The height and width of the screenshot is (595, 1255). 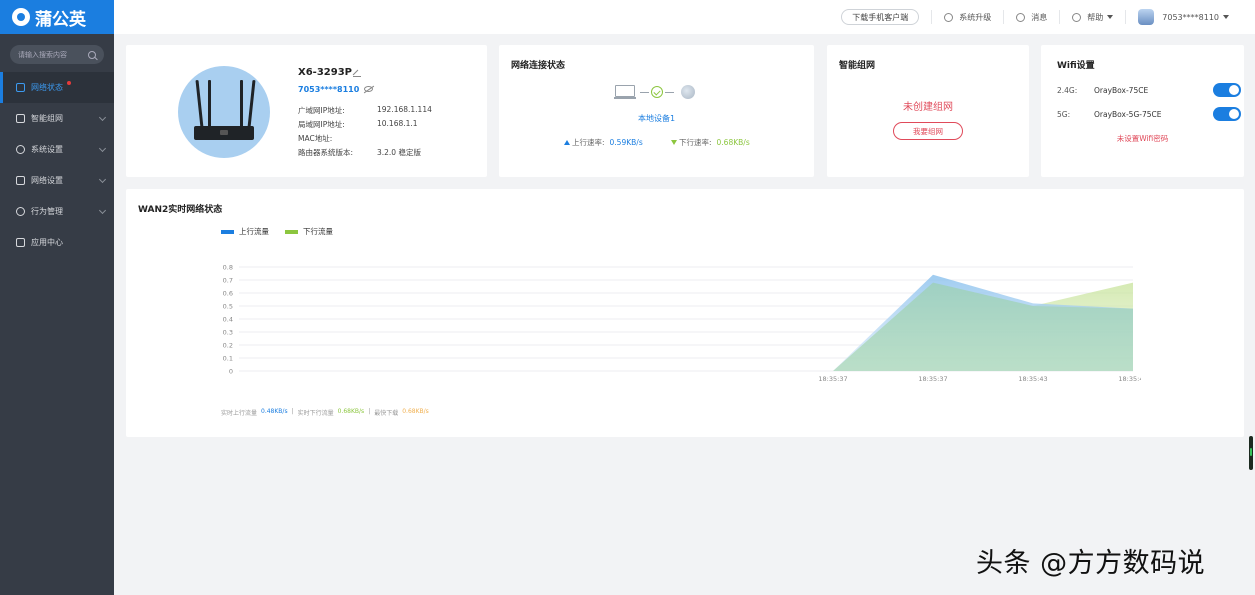 What do you see at coordinates (69, 83) in the screenshot?
I see `notification-dot` at bounding box center [69, 83].